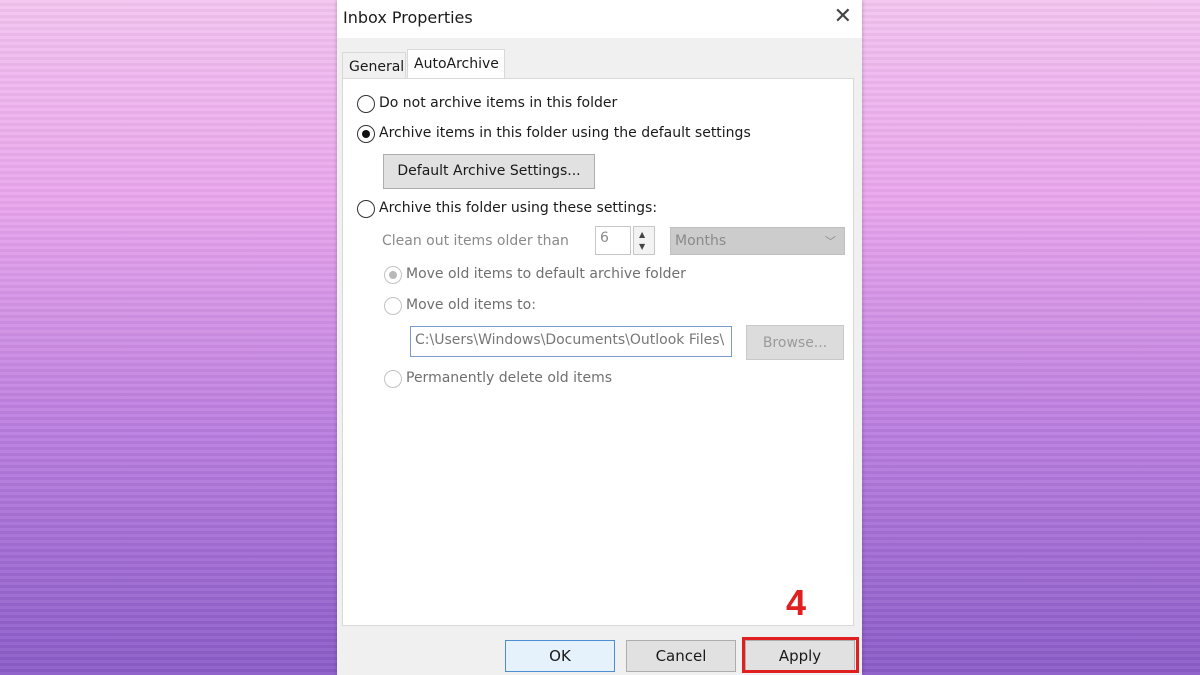  What do you see at coordinates (681, 656) in the screenshot?
I see `cancel-button: Cancel` at bounding box center [681, 656].